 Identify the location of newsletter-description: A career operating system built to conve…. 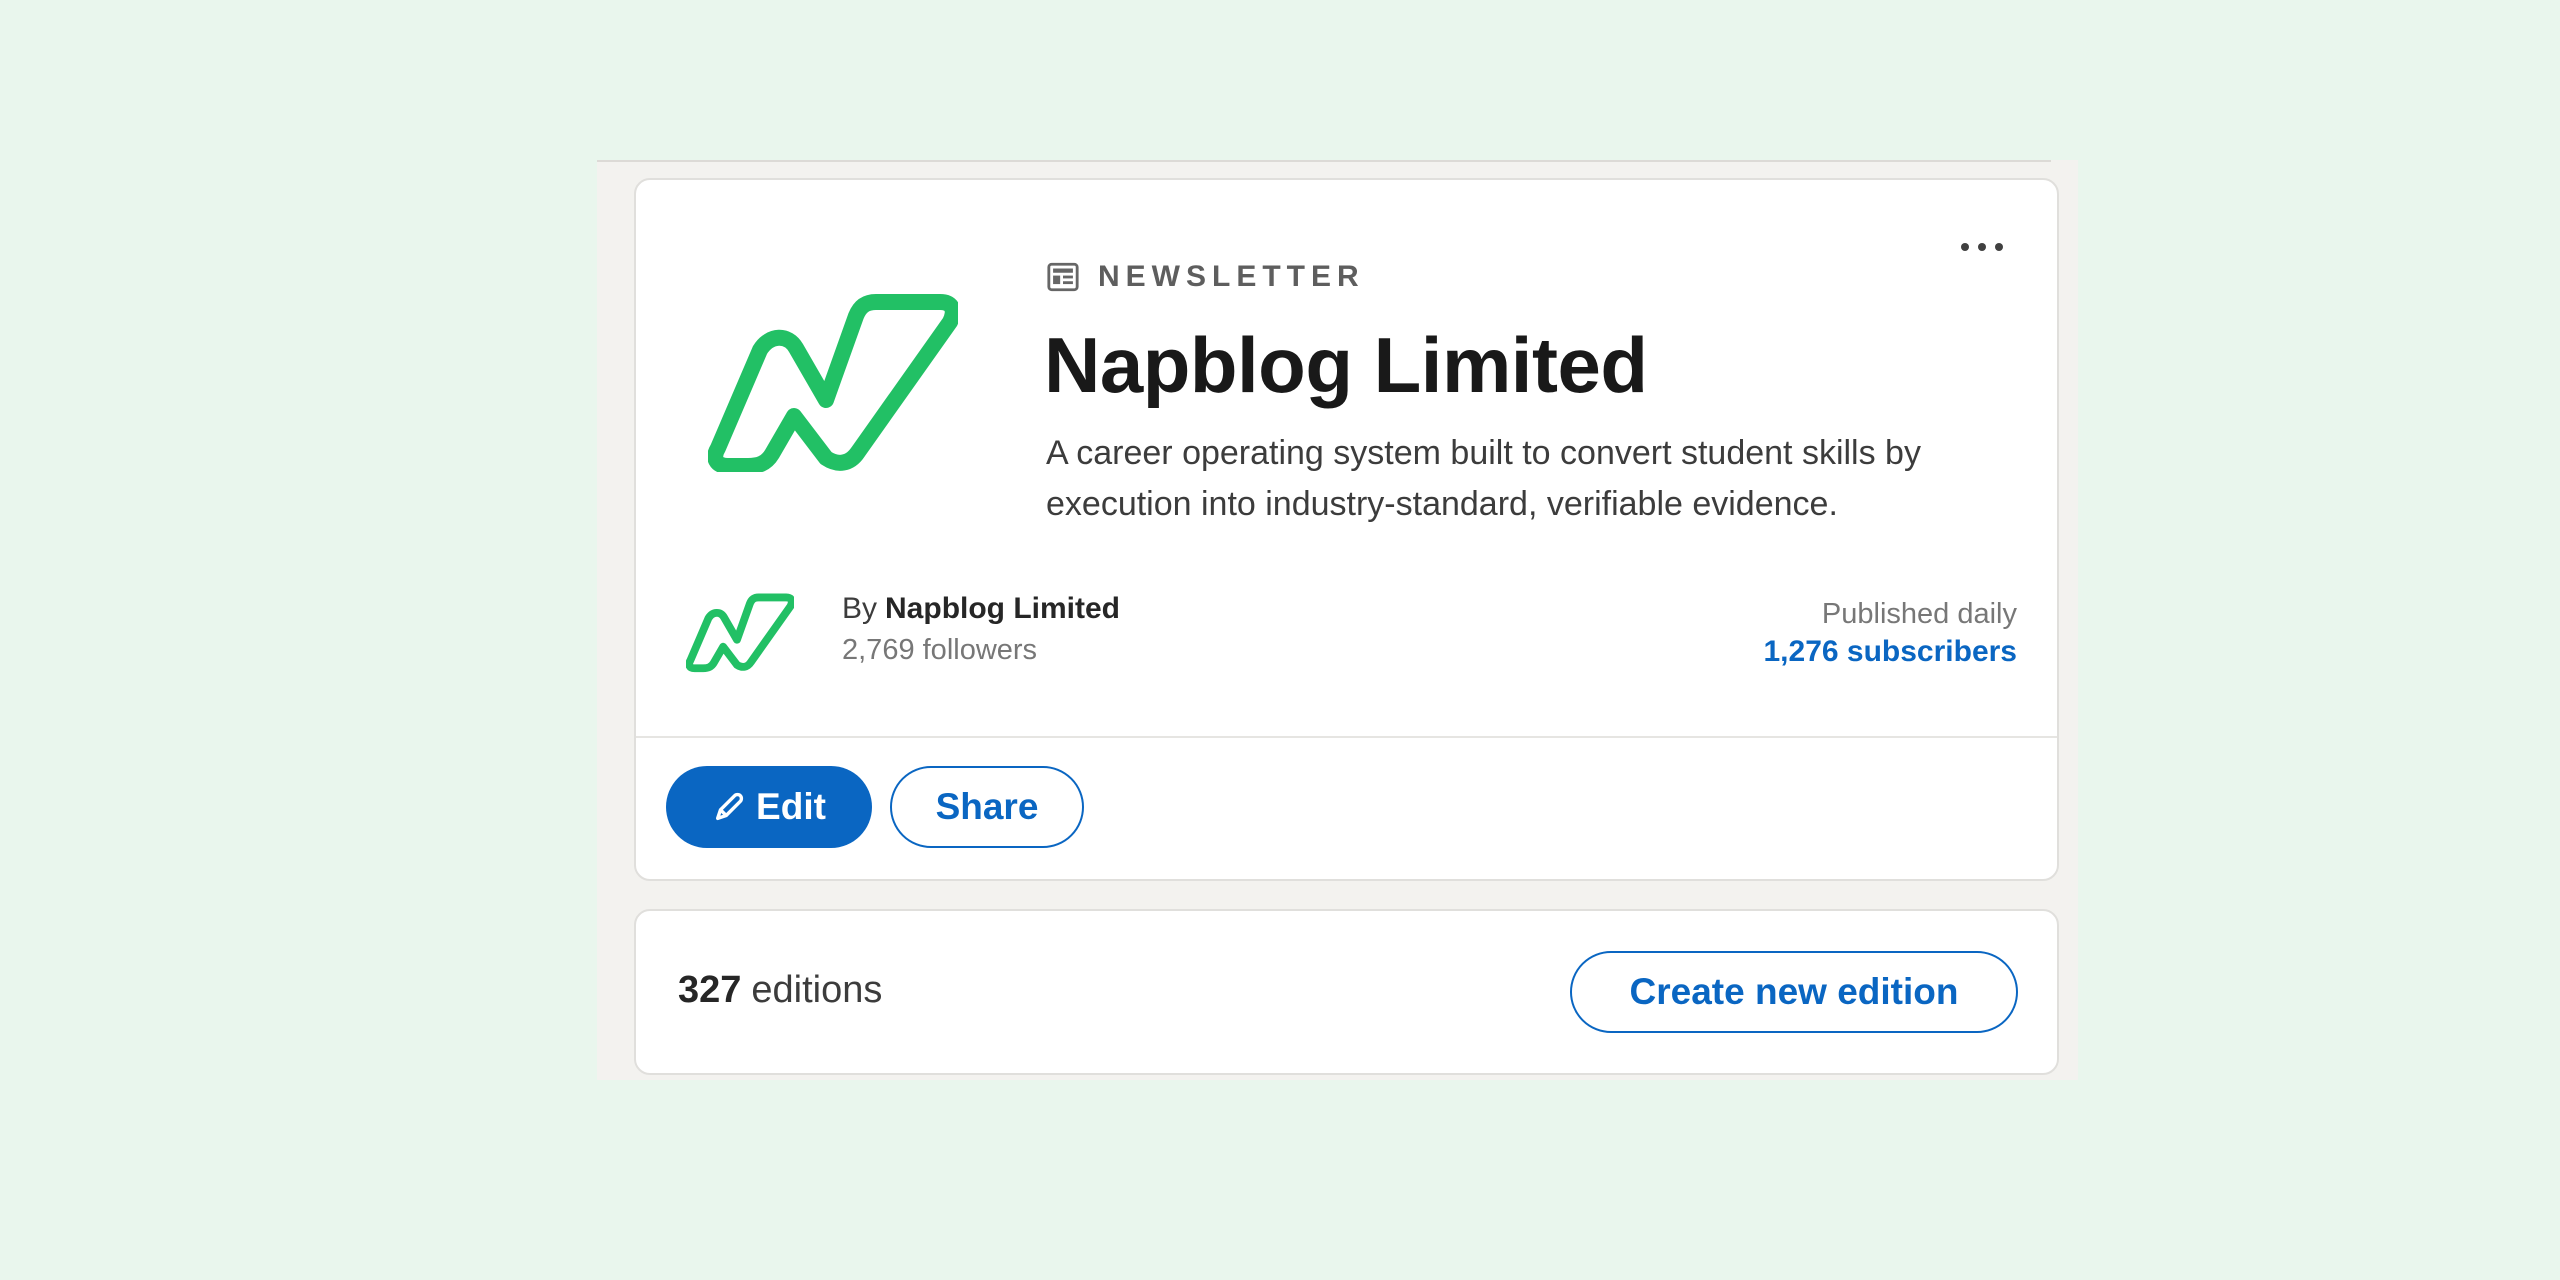
(1483, 478).